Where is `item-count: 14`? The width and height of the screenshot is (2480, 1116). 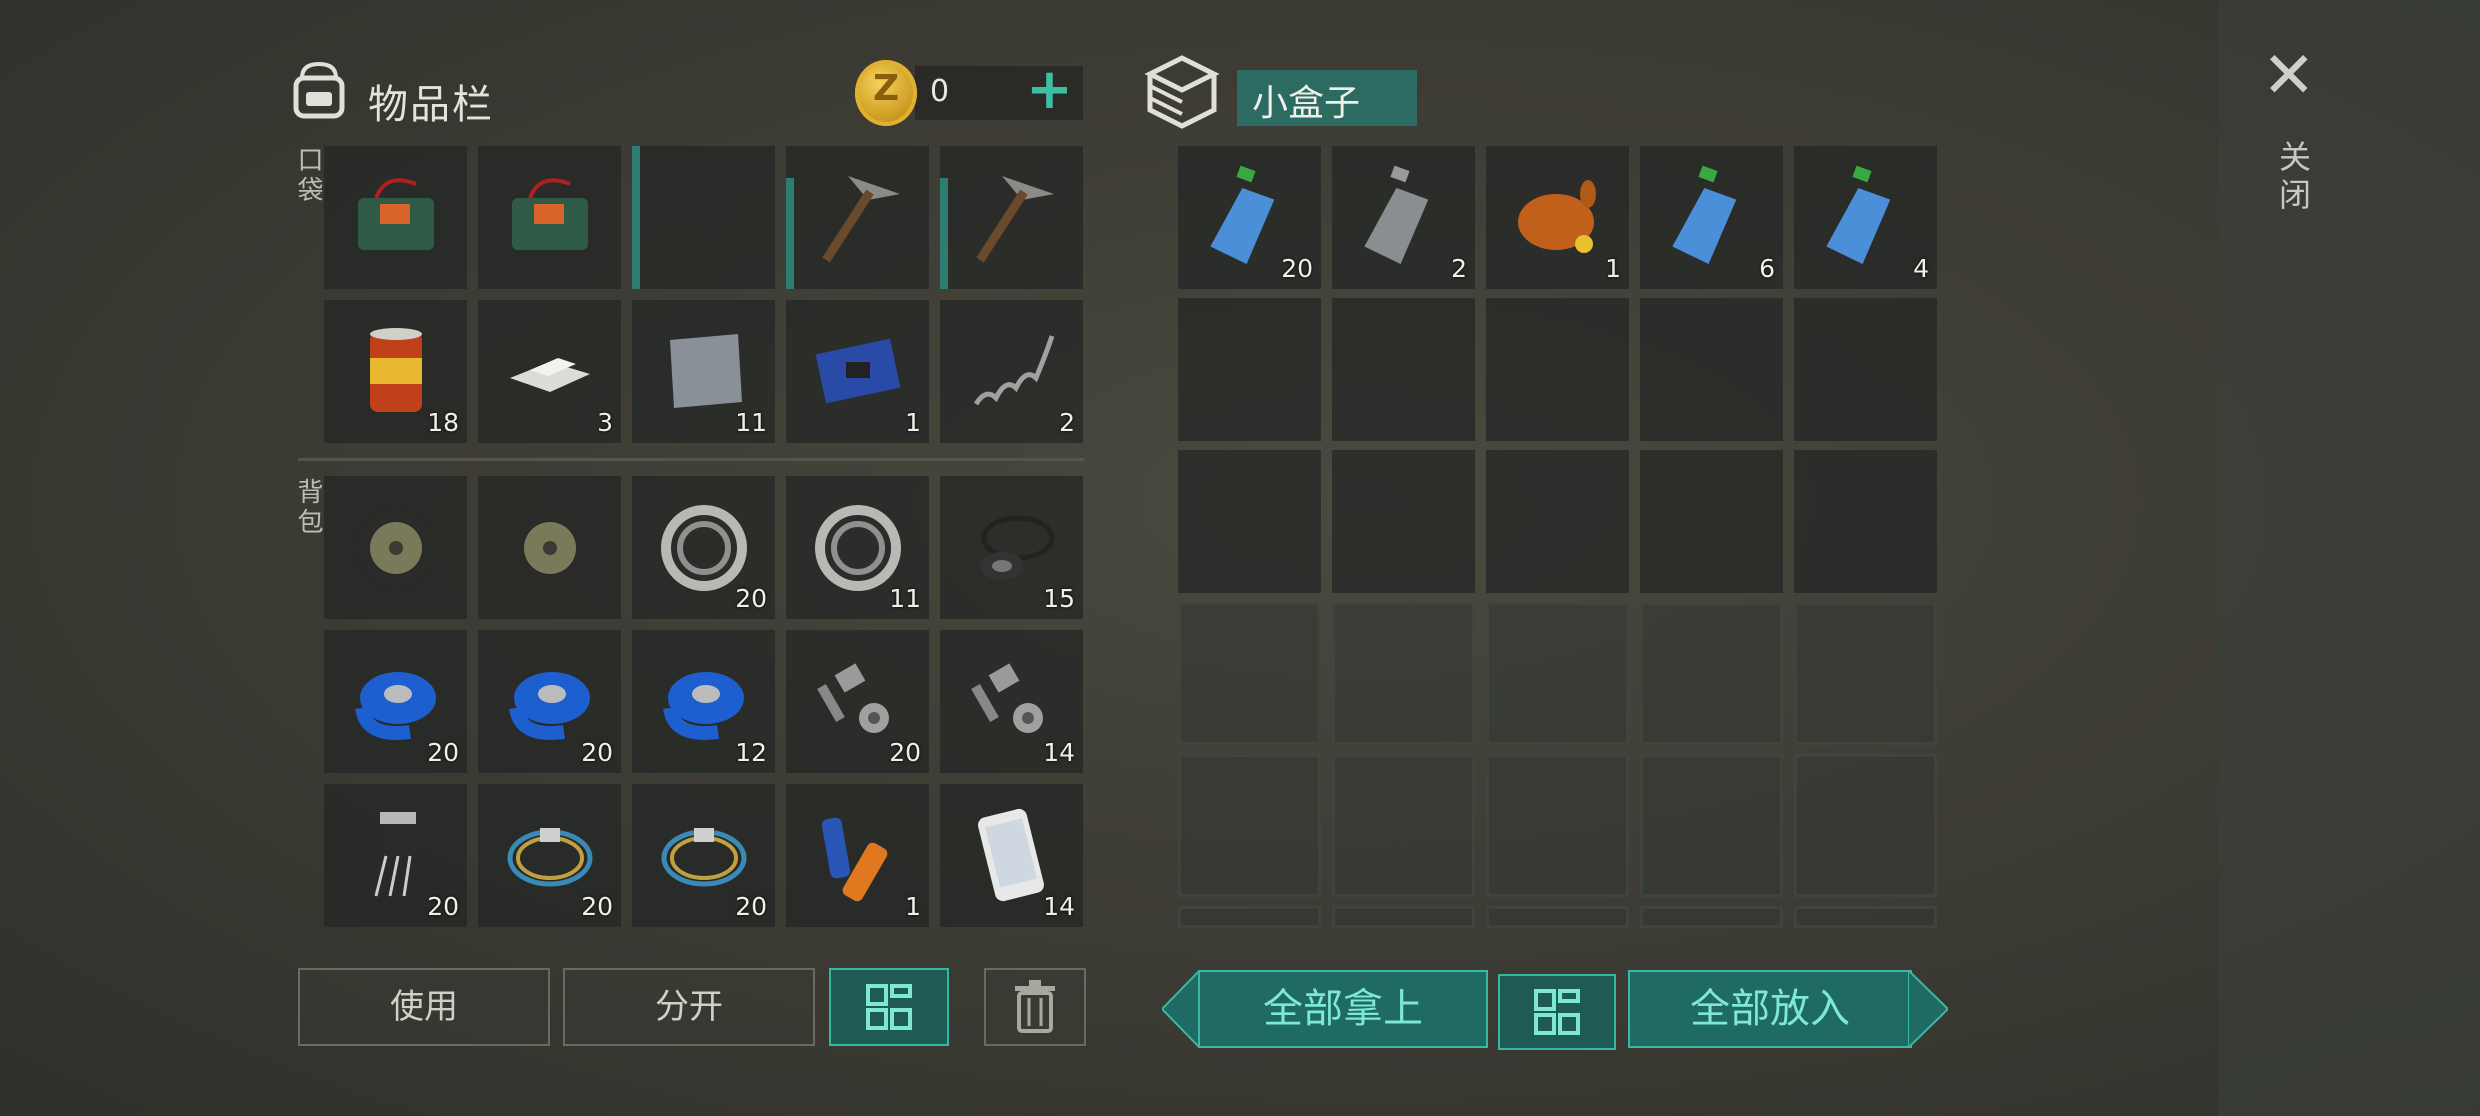
item-count: 14 is located at coordinates (1059, 906).